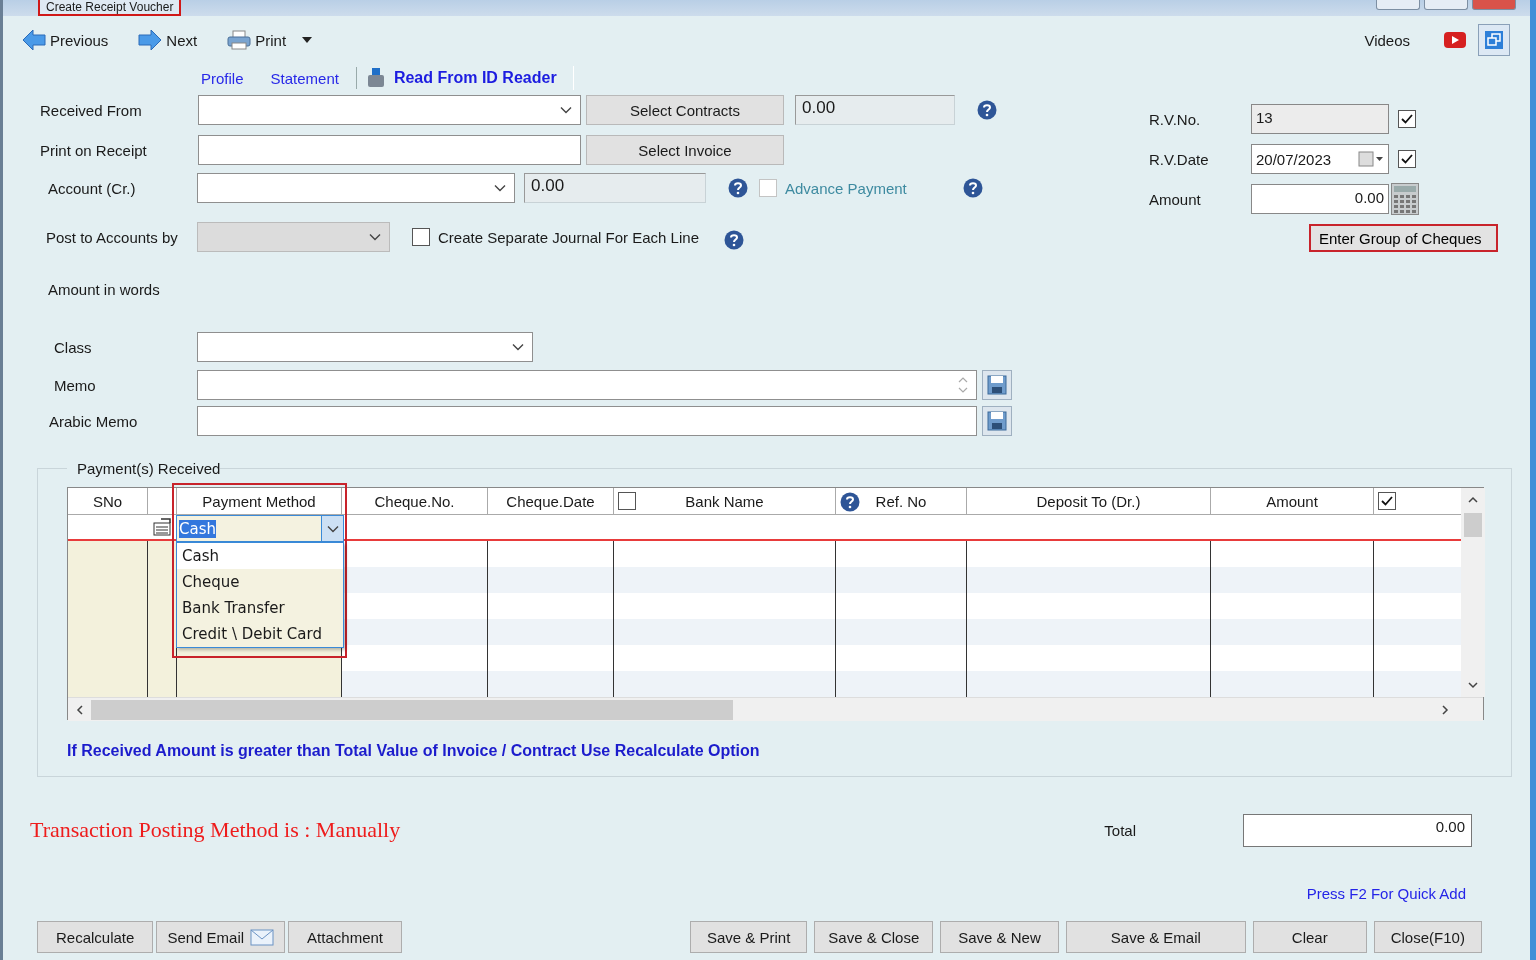 The image size is (1536, 960). What do you see at coordinates (163, 527) in the screenshot?
I see `row-edit-icon` at bounding box center [163, 527].